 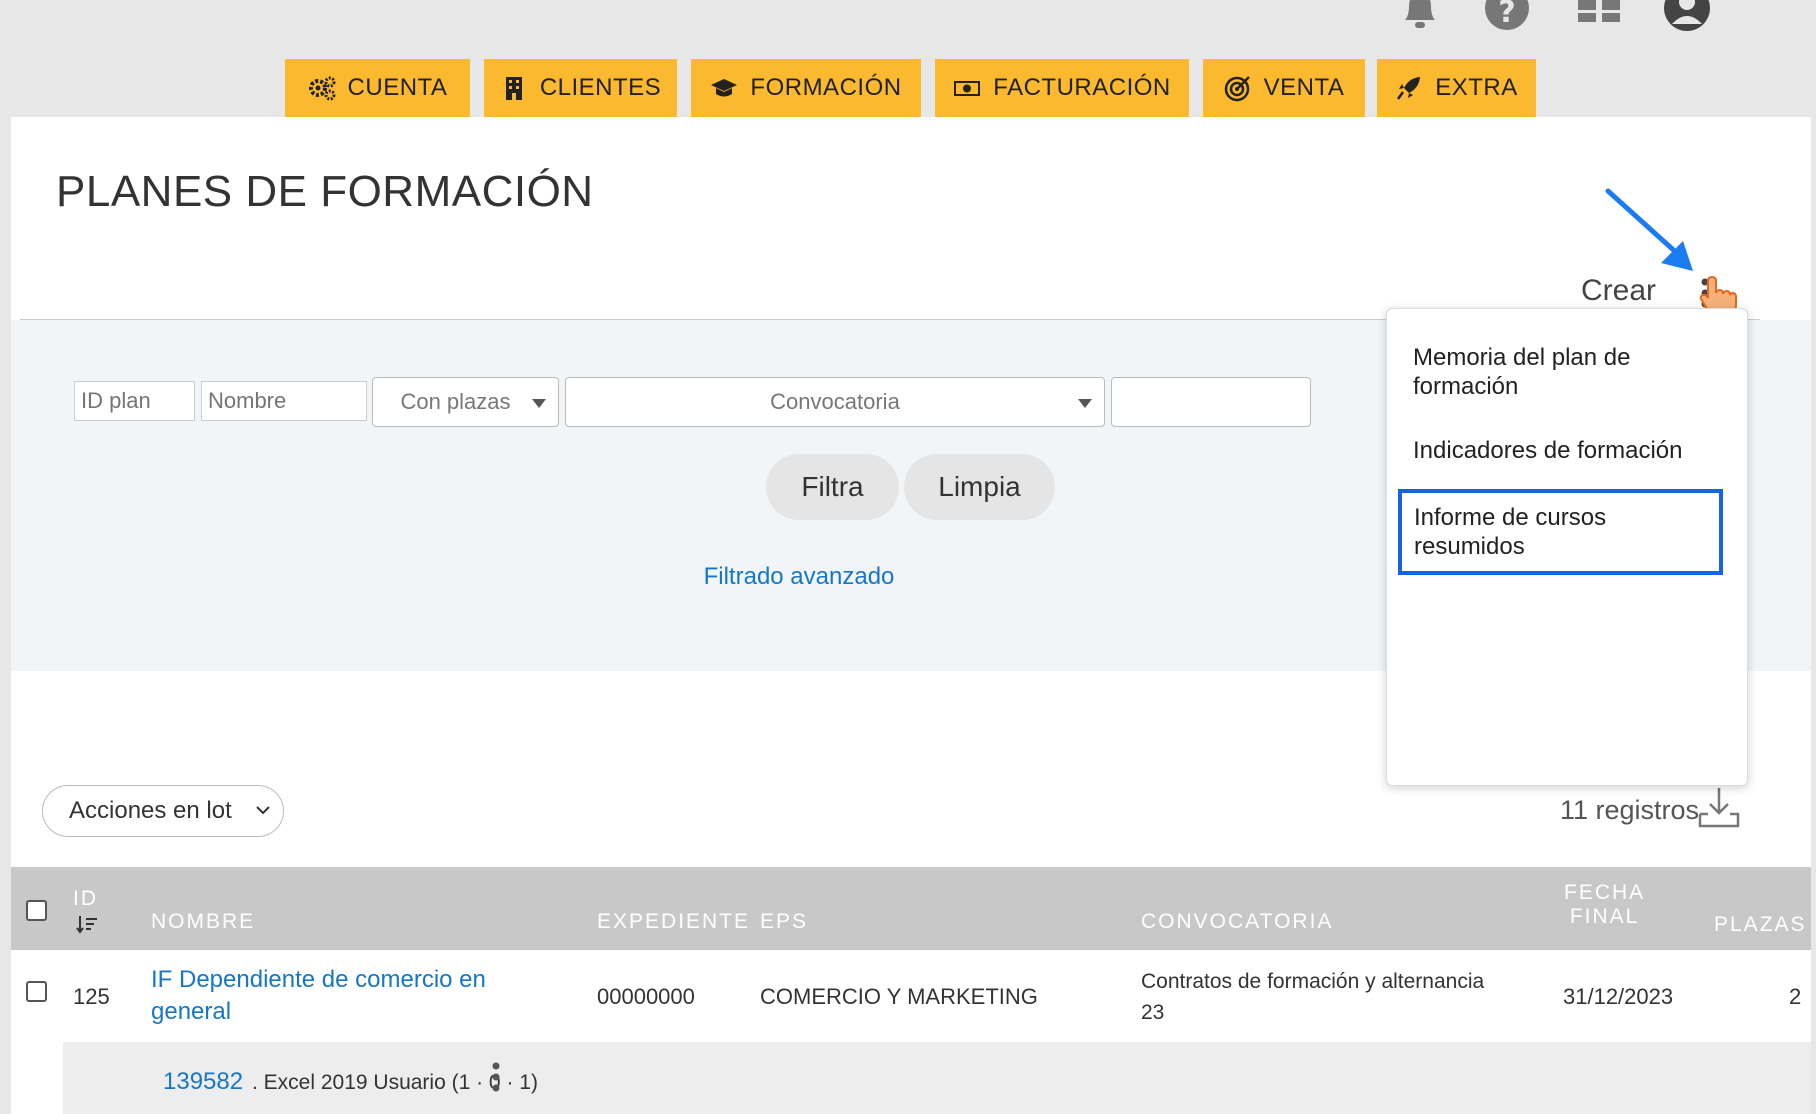 What do you see at coordinates (1604, 905) in the screenshot?
I see `col-fecha-final: FECHA FINAL` at bounding box center [1604, 905].